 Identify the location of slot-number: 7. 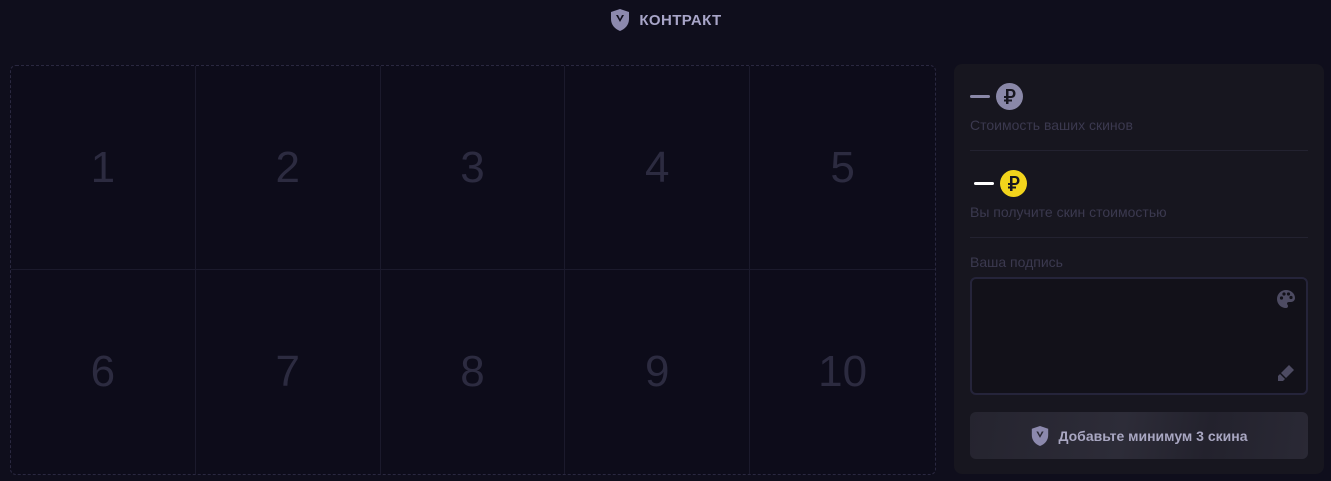
(287, 371).